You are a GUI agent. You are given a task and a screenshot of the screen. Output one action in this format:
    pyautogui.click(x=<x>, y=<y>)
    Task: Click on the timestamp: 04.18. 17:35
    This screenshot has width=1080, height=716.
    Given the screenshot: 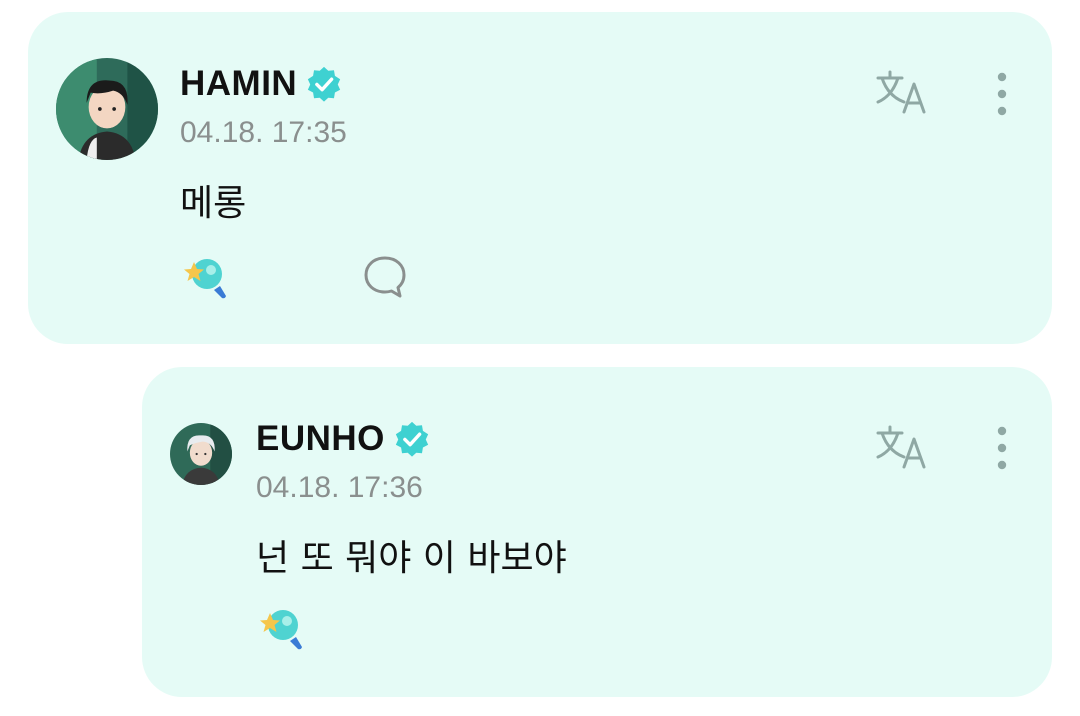 What is the action you would take?
    pyautogui.click(x=263, y=132)
    